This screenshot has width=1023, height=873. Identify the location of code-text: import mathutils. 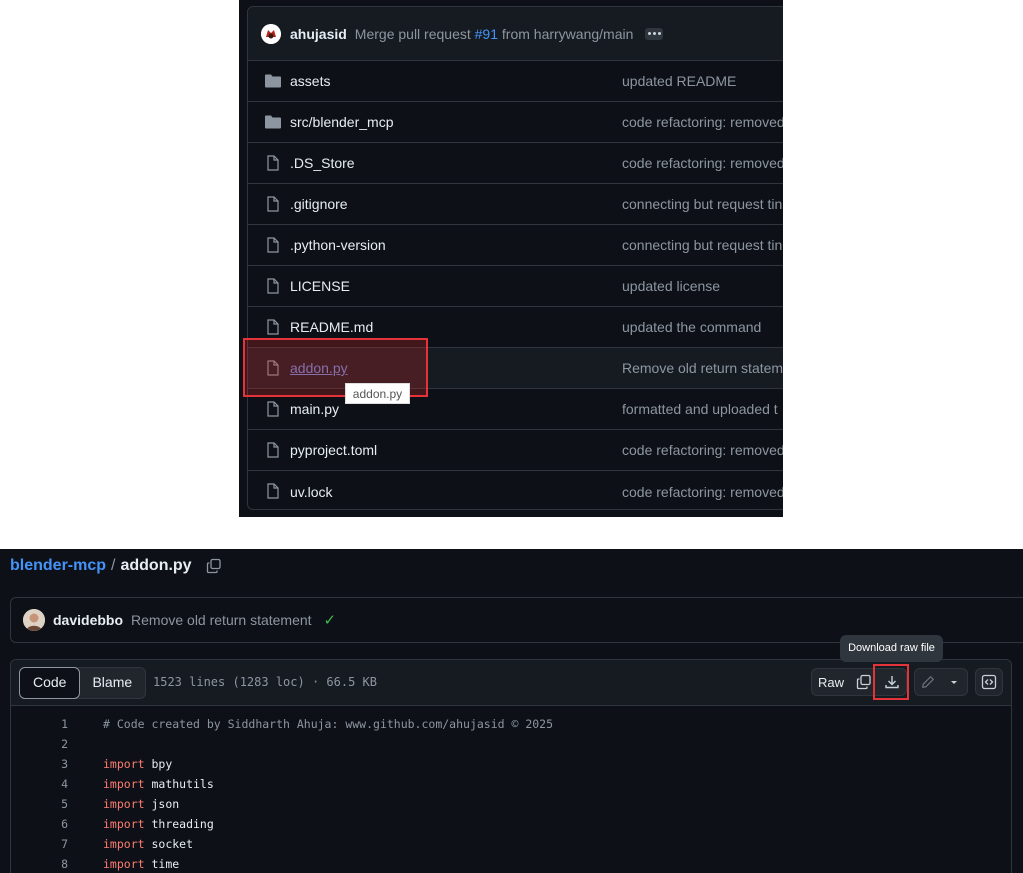
(158, 784).